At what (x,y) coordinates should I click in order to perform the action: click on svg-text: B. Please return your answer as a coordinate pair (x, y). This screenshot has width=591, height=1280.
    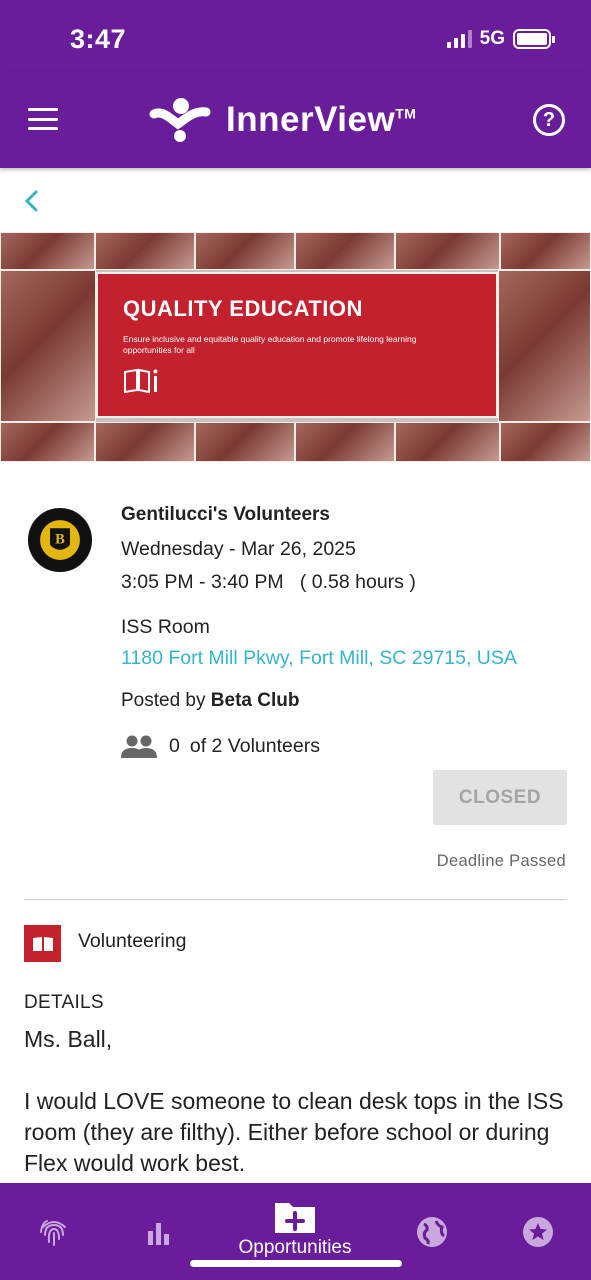
    Looking at the image, I should click on (60, 540).